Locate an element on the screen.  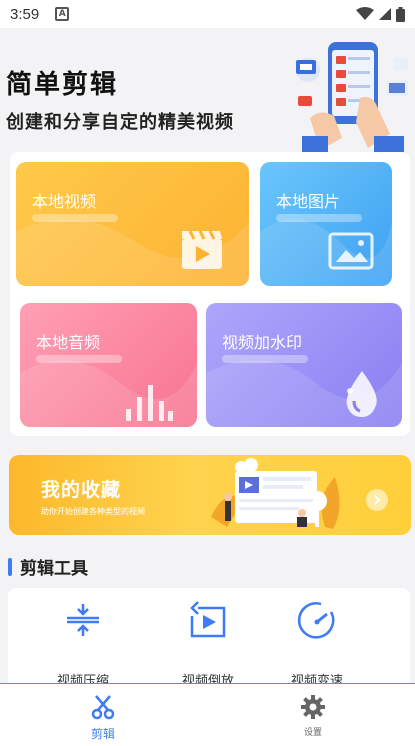
status-bar: 3:59 A is located at coordinates (207, 14).